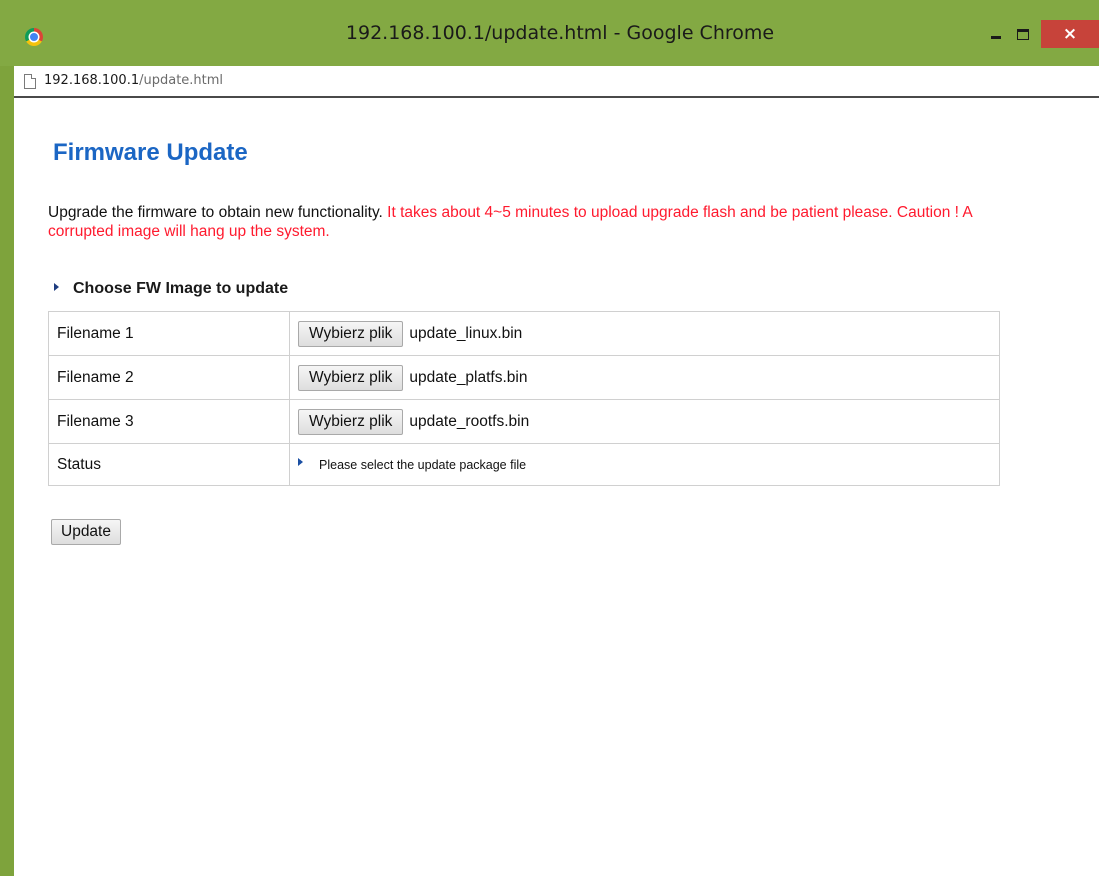 This screenshot has width=1099, height=876. I want to click on row-label: Filename 2, so click(169, 377).